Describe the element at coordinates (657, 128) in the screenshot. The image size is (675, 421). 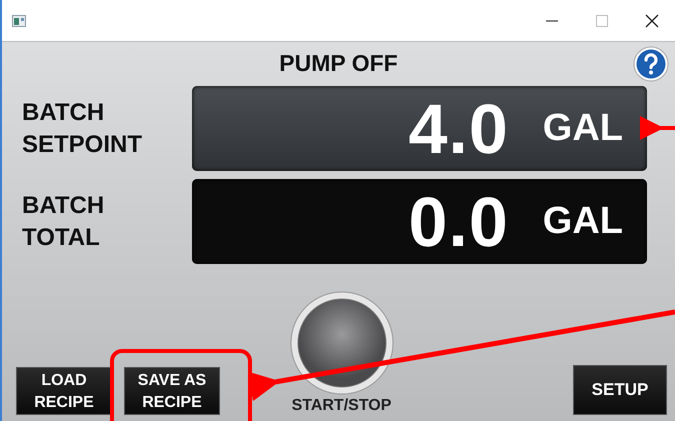
I see `annotation-arrow` at that location.